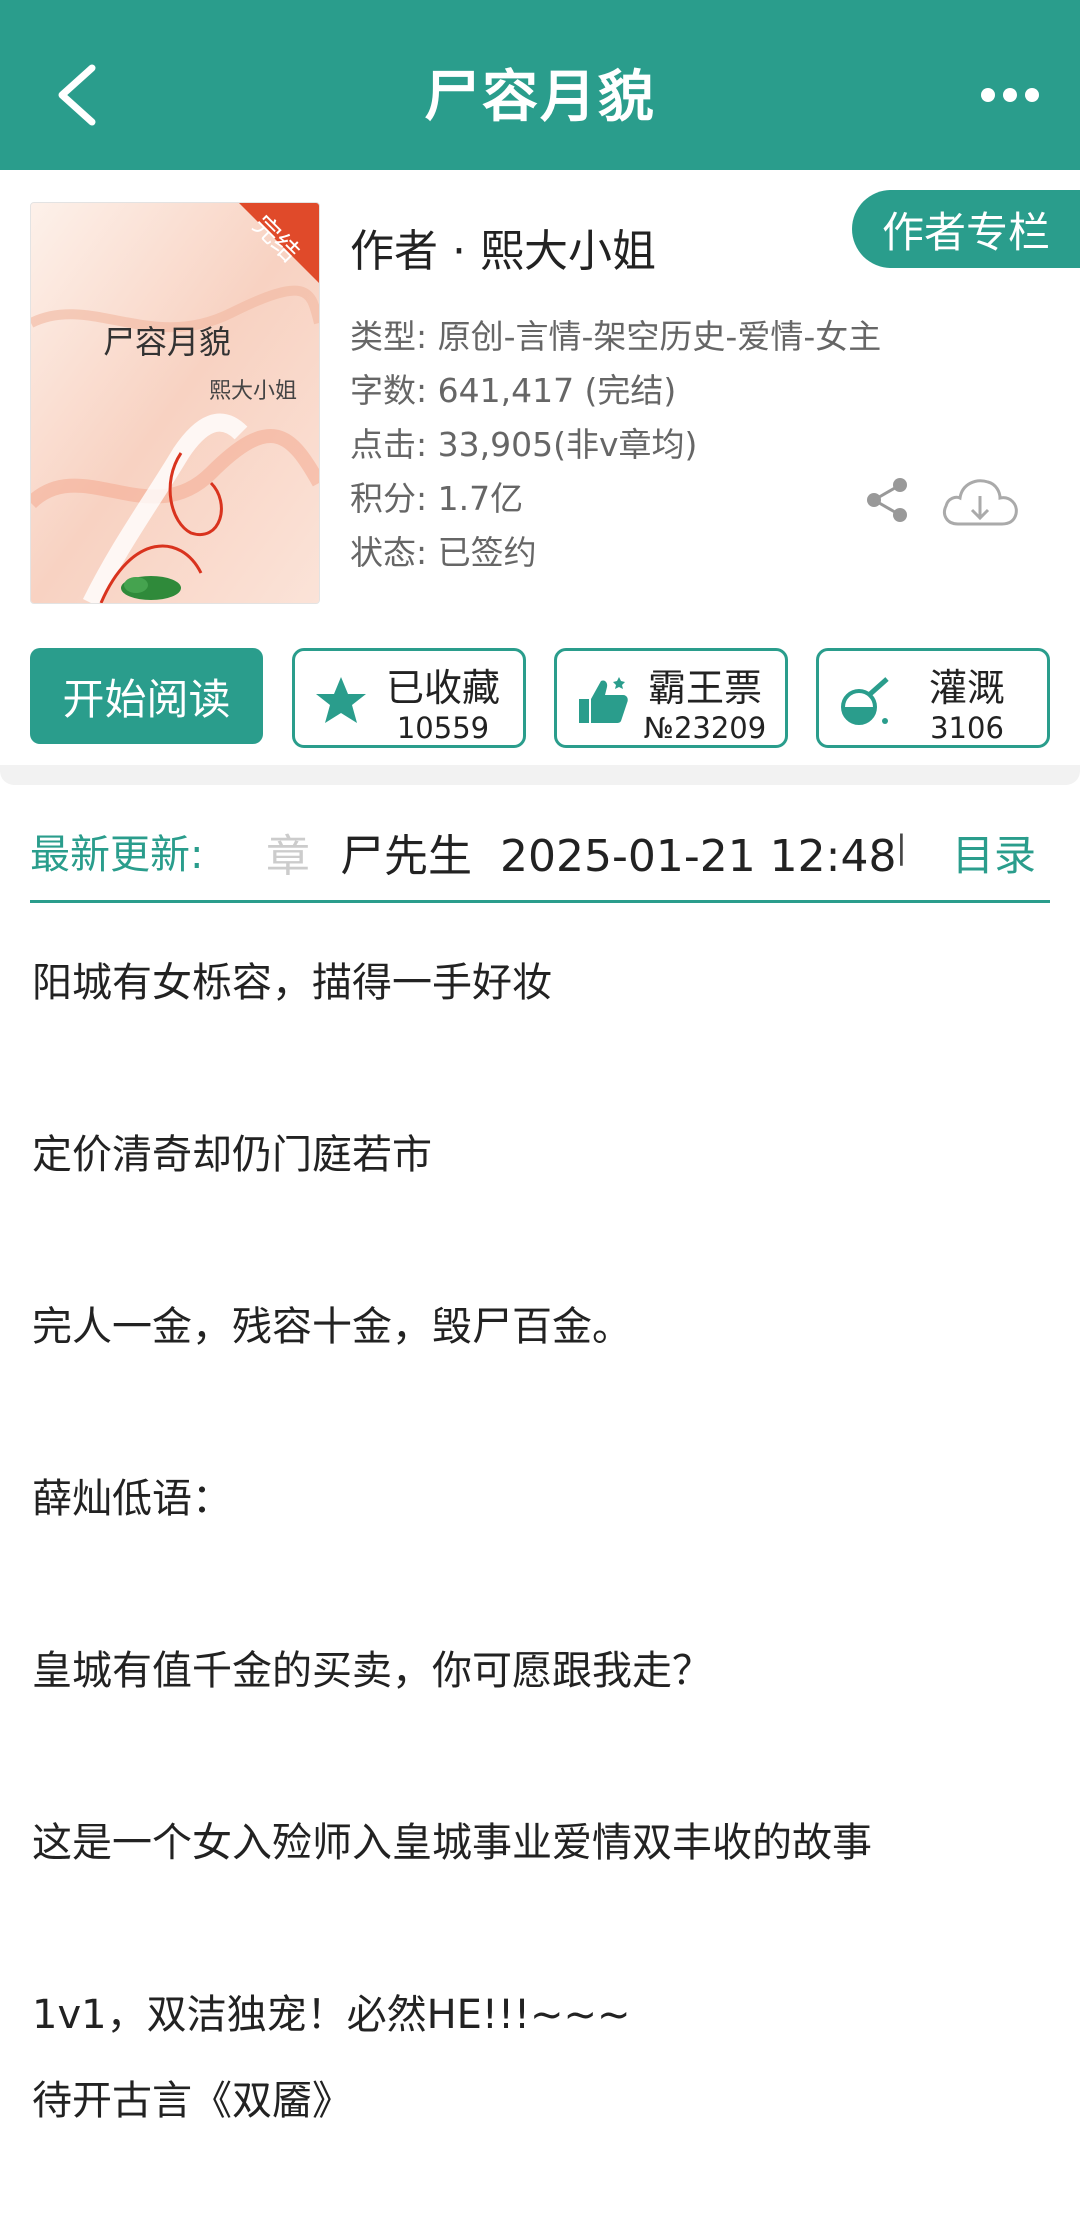 This screenshot has height=2232, width=1080. Describe the element at coordinates (406, 855) in the screenshot. I see `latest-chapter-title: 尸先生` at that location.